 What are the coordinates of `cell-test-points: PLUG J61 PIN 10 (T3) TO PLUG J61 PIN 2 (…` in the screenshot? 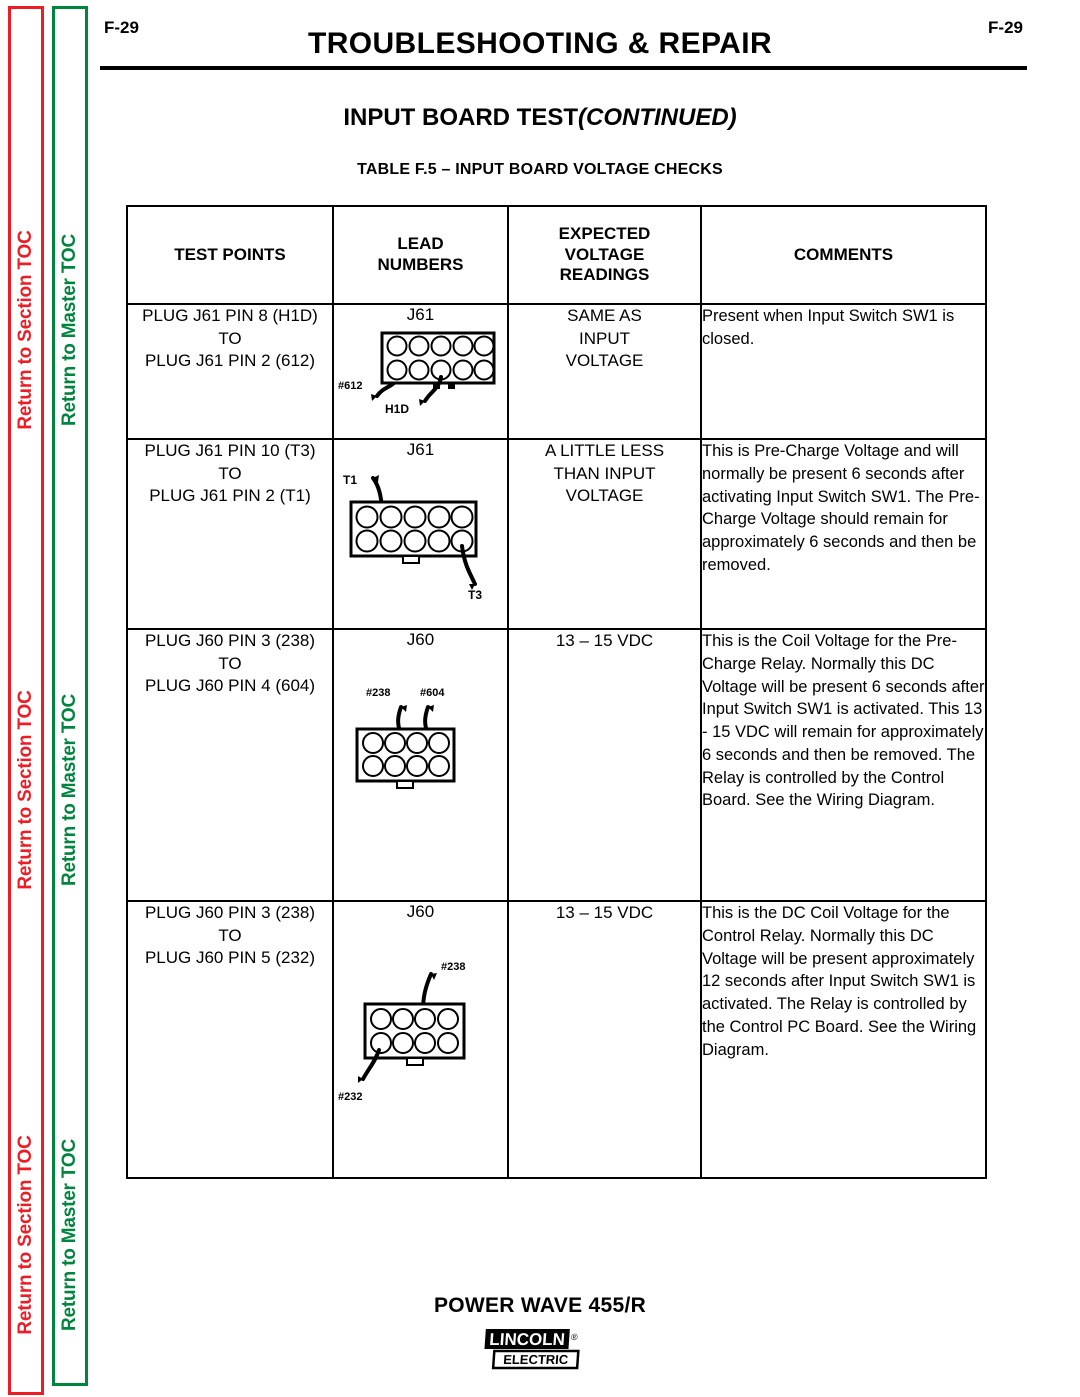 It's located at (230, 534).